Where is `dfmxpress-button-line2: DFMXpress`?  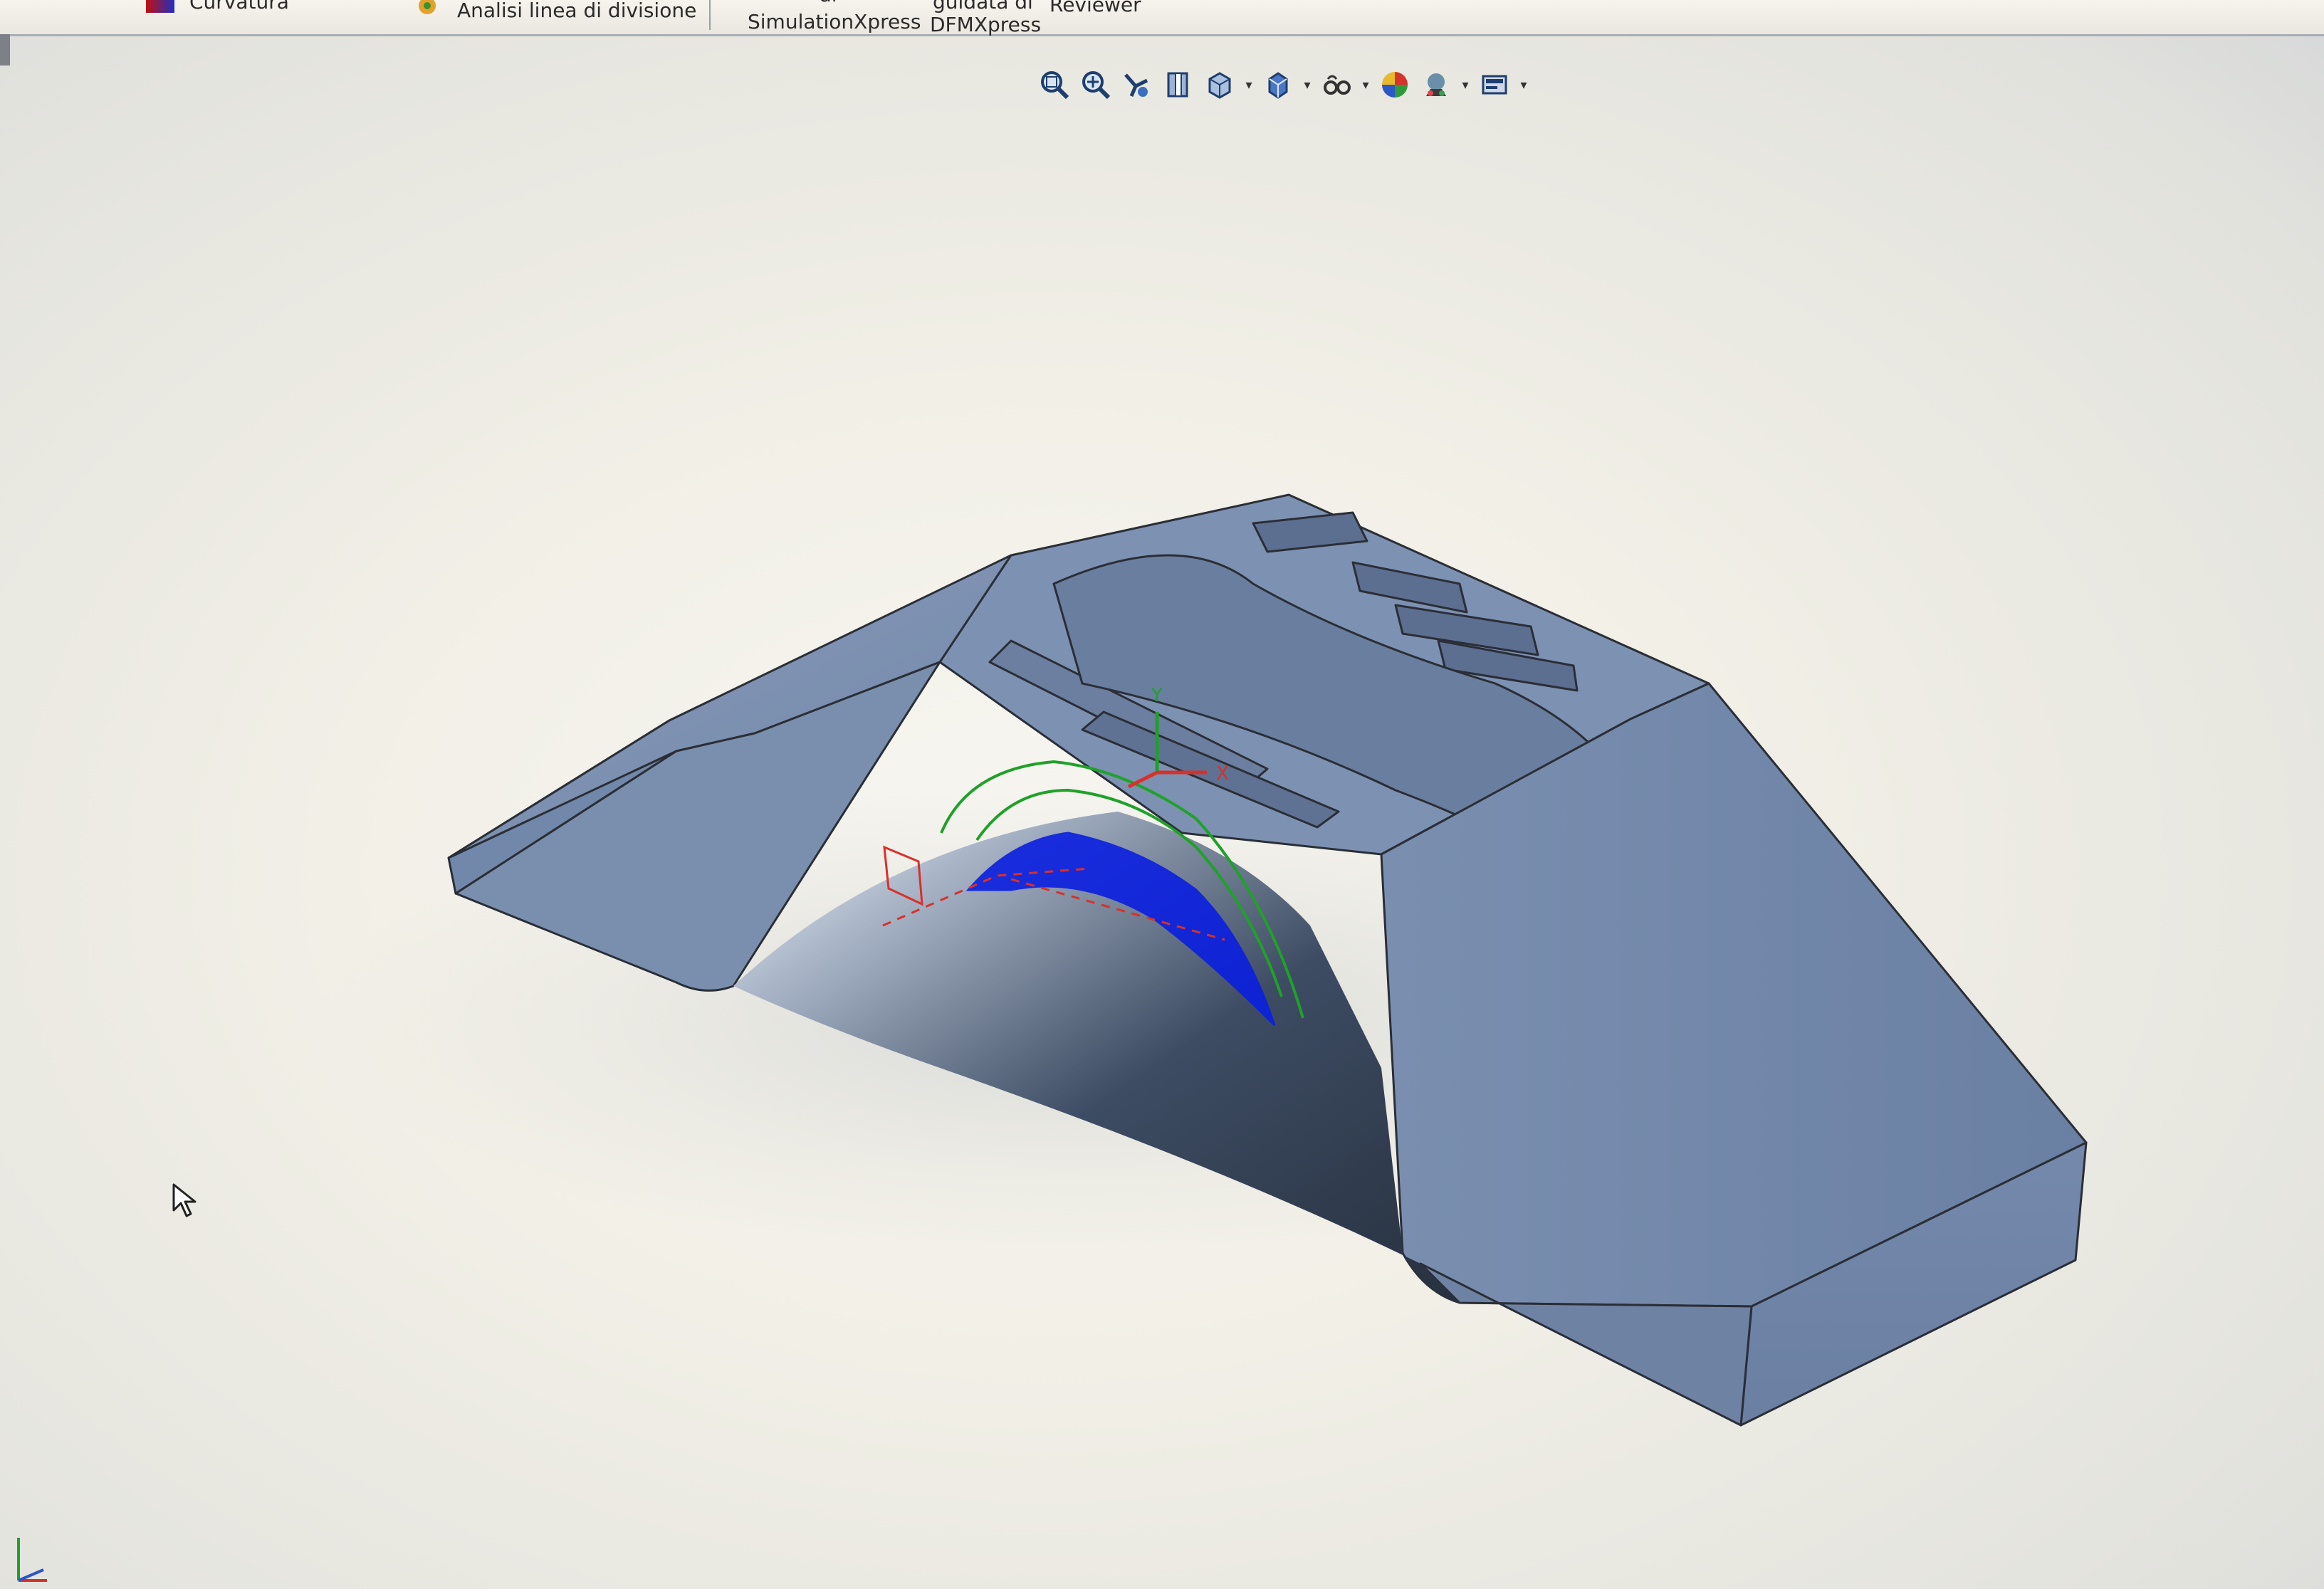
dfmxpress-button-line2: DFMXpress is located at coordinates (985, 25).